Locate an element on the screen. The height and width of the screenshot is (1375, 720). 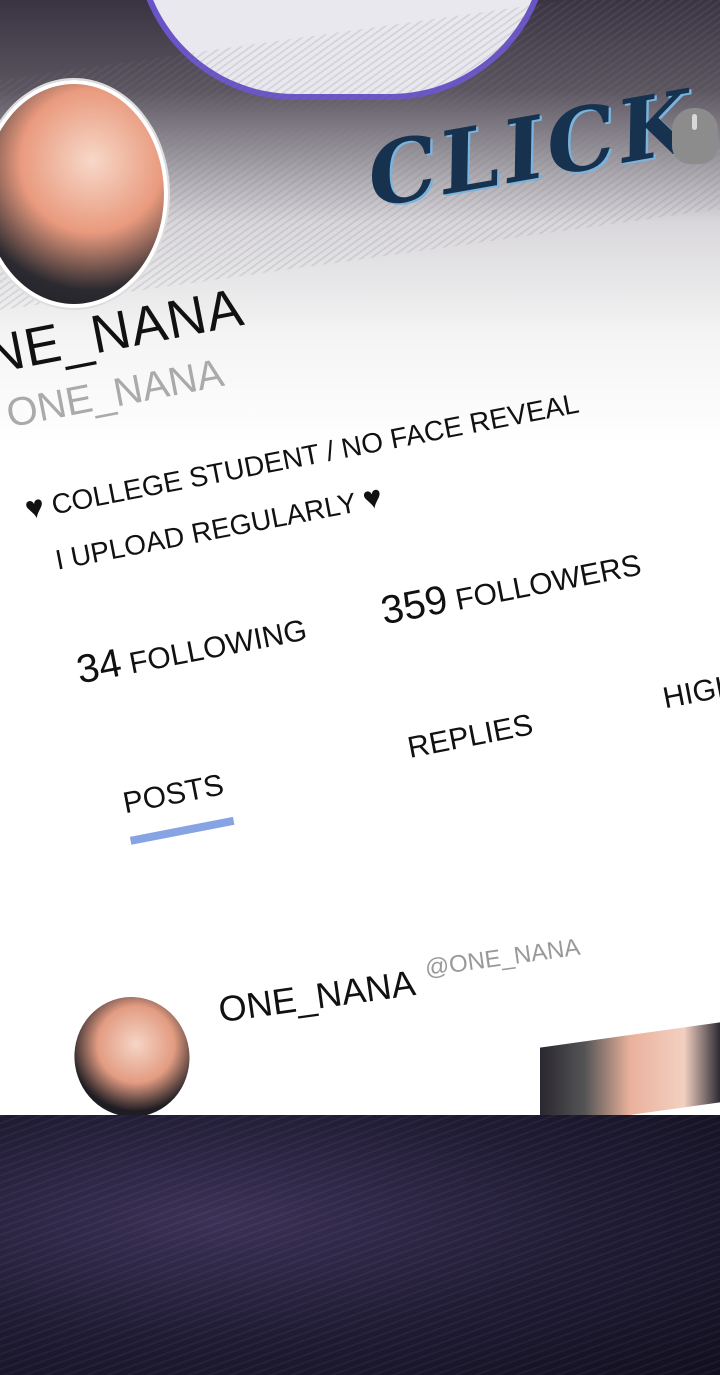
mouse-icon is located at coordinates (695, 136).